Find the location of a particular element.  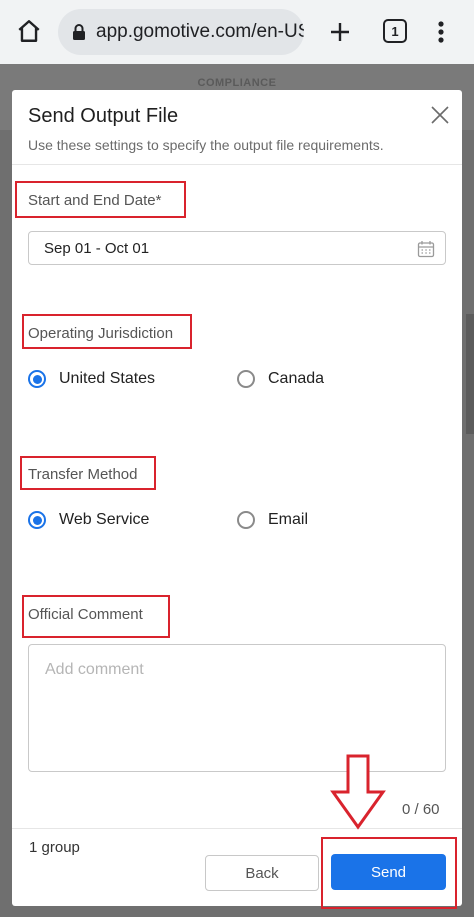

close-icon is located at coordinates (440, 115).